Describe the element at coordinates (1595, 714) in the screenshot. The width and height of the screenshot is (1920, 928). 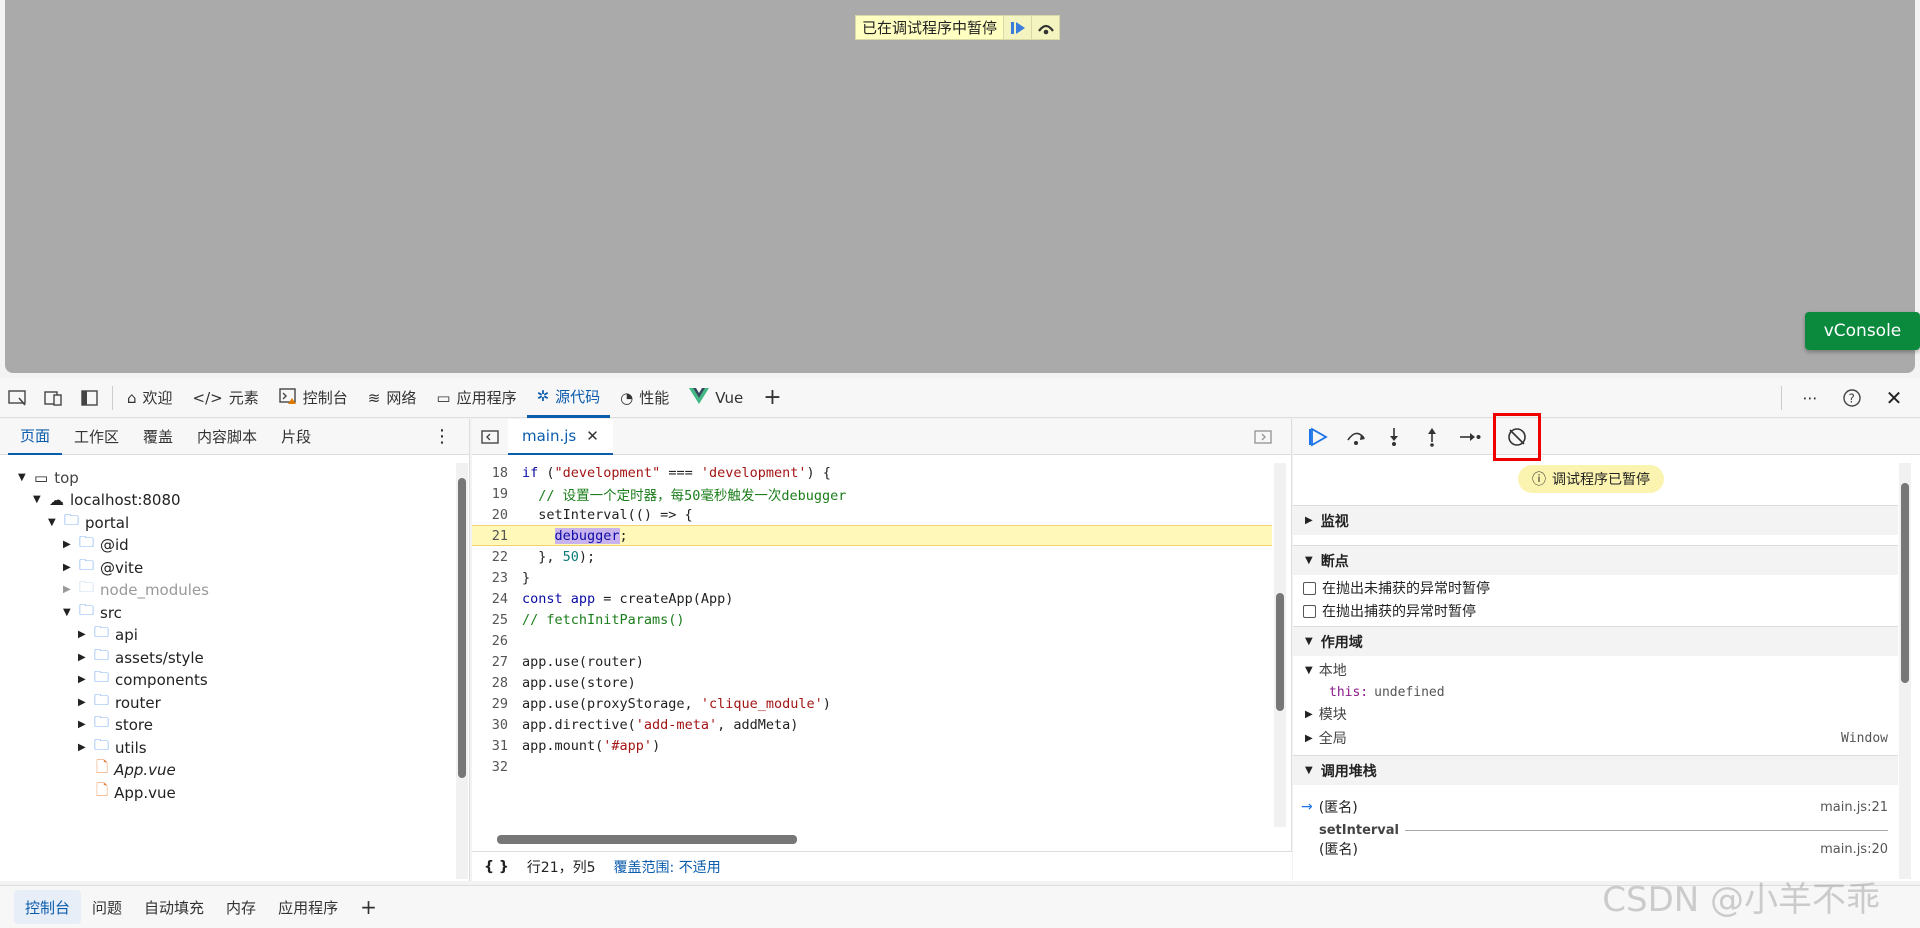
I see `scope-module: ▶ 模块` at that location.